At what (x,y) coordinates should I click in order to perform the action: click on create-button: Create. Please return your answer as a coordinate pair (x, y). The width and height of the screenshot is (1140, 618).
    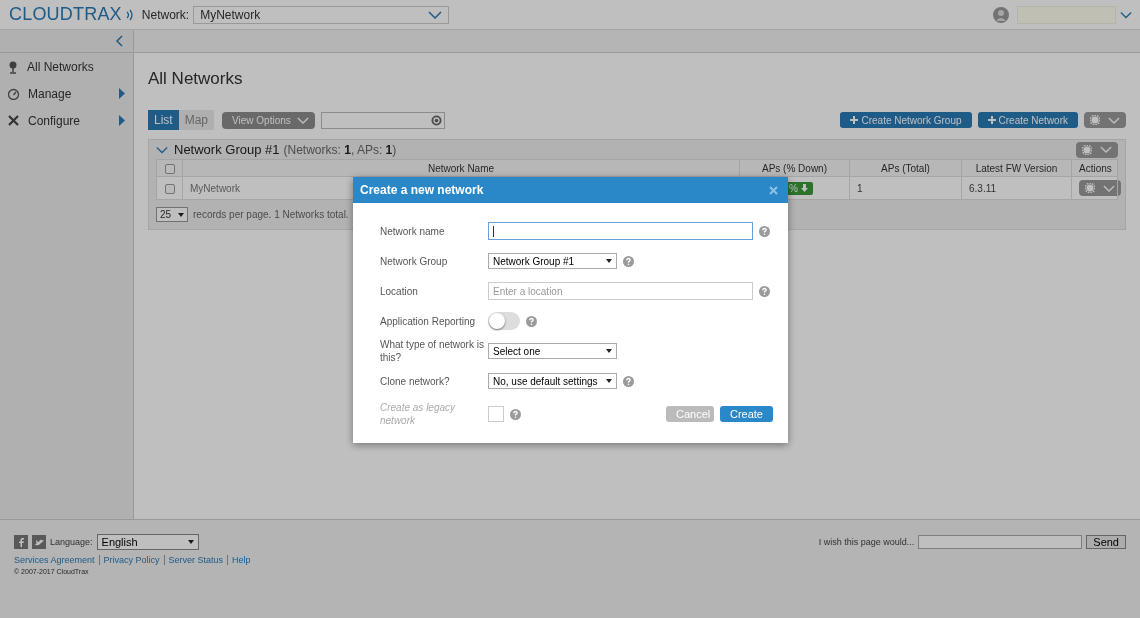
    Looking at the image, I should click on (746, 414).